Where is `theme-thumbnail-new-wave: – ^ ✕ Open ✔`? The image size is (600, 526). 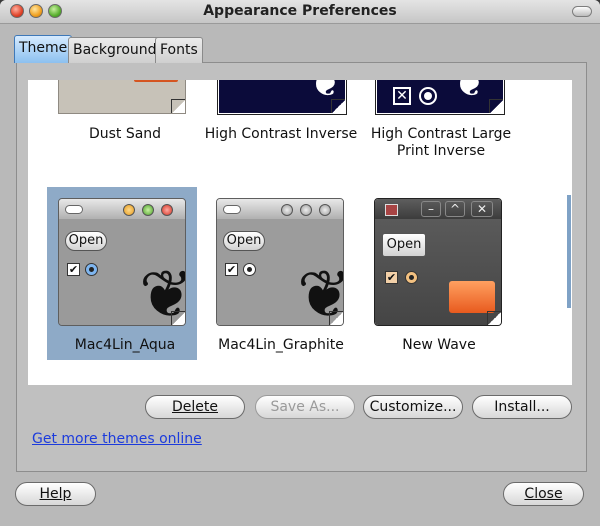 theme-thumbnail-new-wave: – ^ ✕ Open ✔ is located at coordinates (438, 262).